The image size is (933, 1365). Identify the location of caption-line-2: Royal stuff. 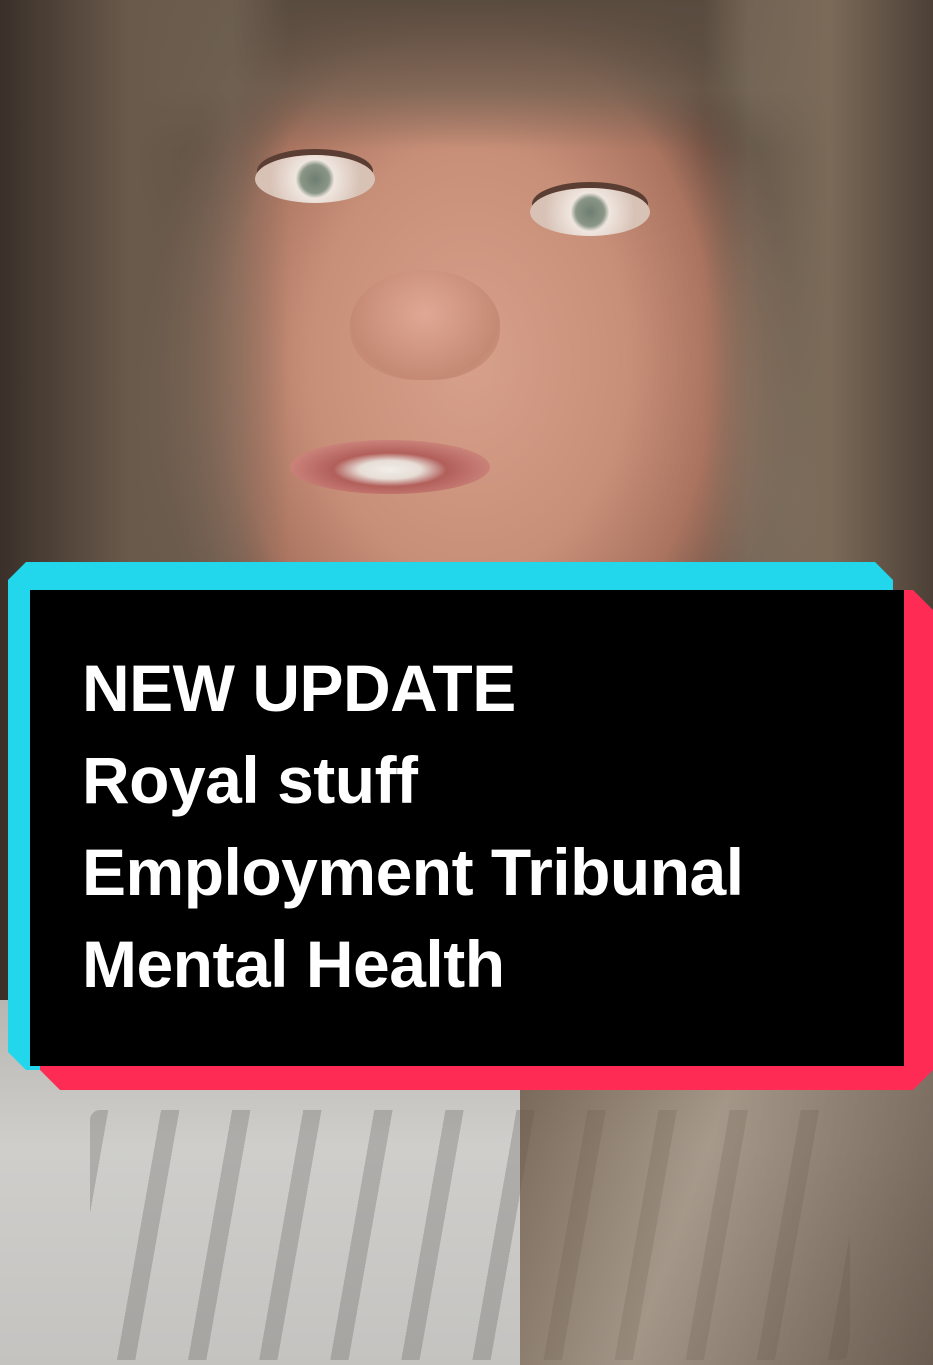
(250, 780).